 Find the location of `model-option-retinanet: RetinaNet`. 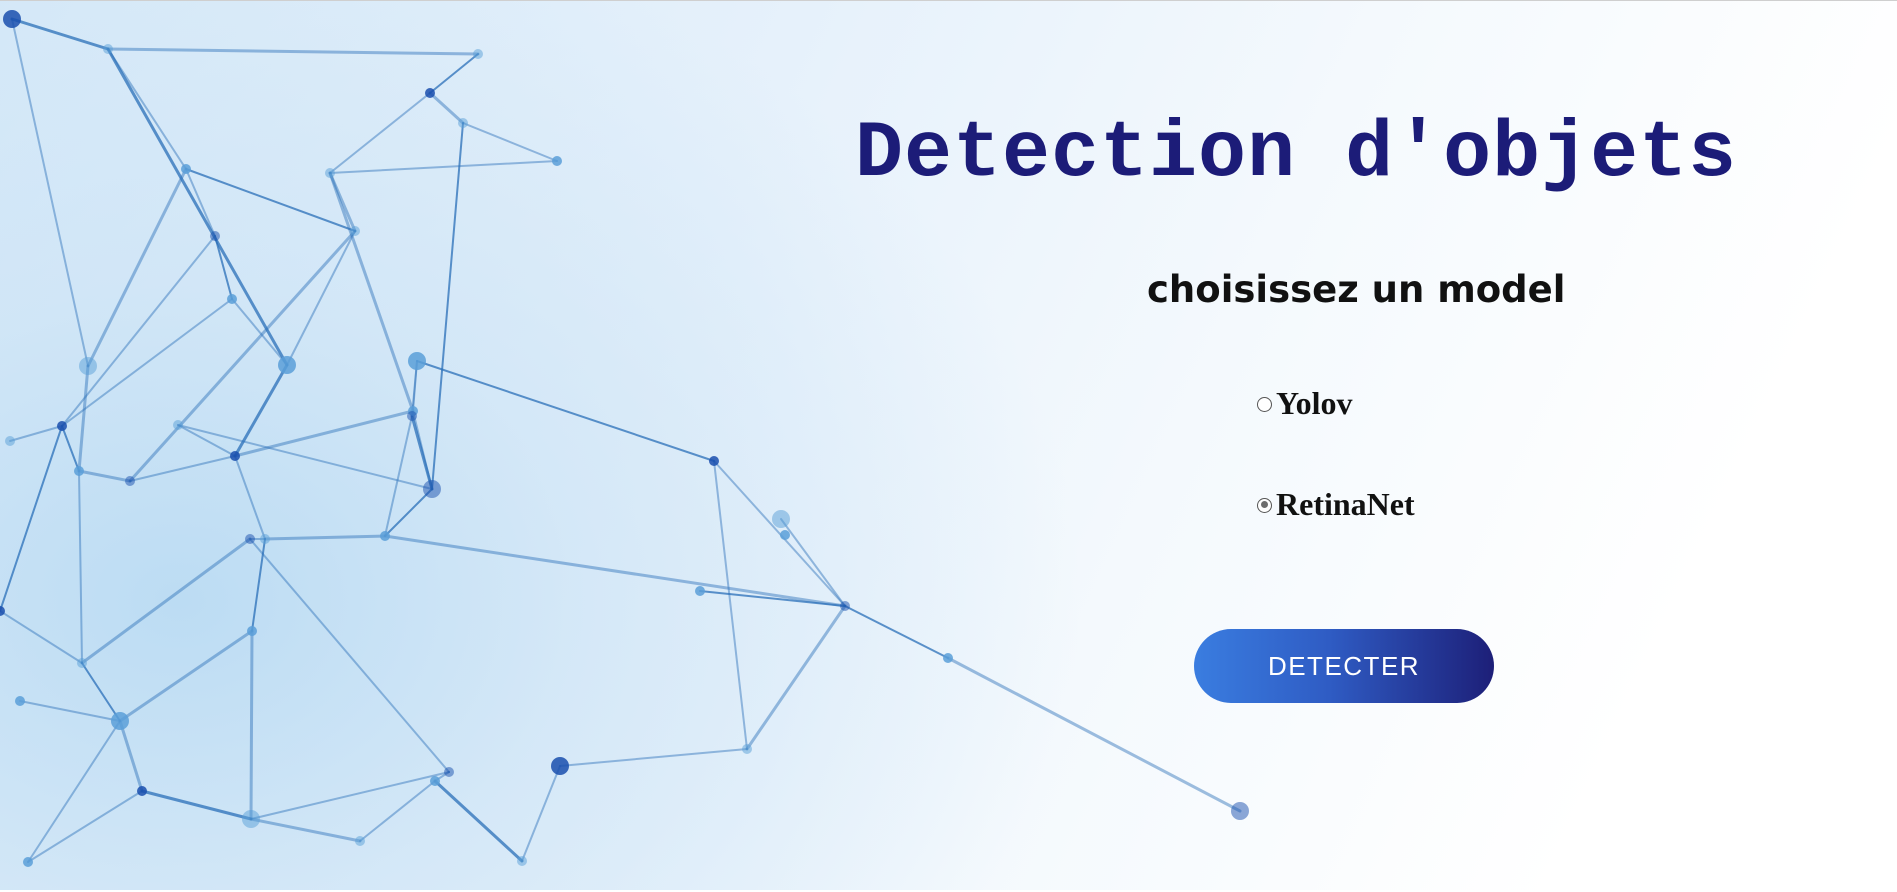

model-option-retinanet: RetinaNet is located at coordinates (1336, 504).